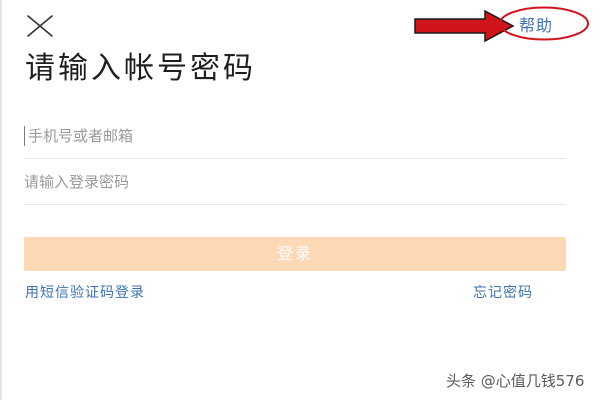  Describe the element at coordinates (24, 136) in the screenshot. I see `text-caret` at that location.